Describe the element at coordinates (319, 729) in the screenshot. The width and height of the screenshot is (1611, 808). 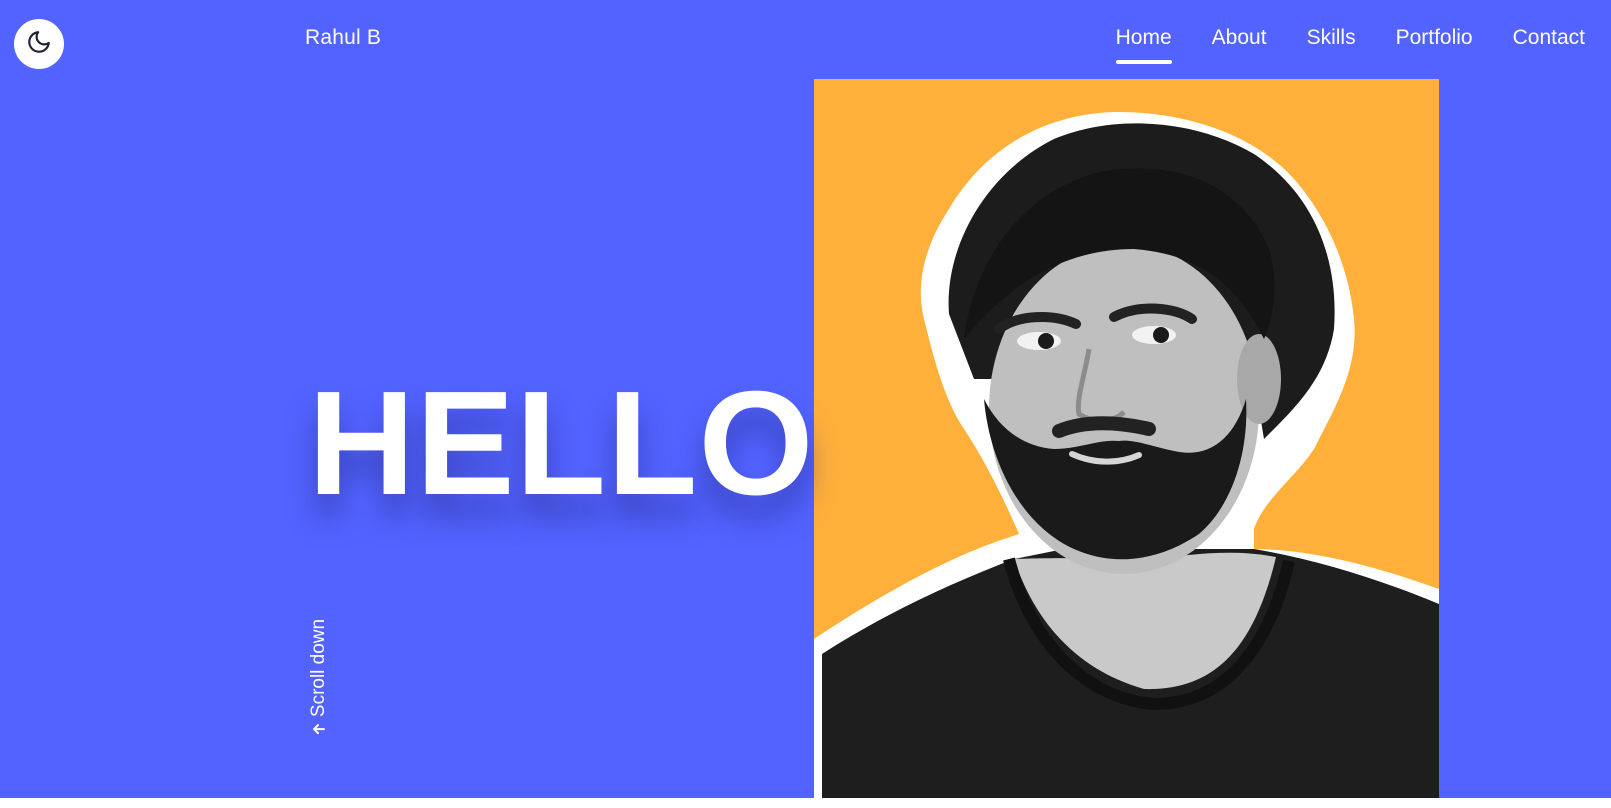
I see `arrow-down-icon` at that location.